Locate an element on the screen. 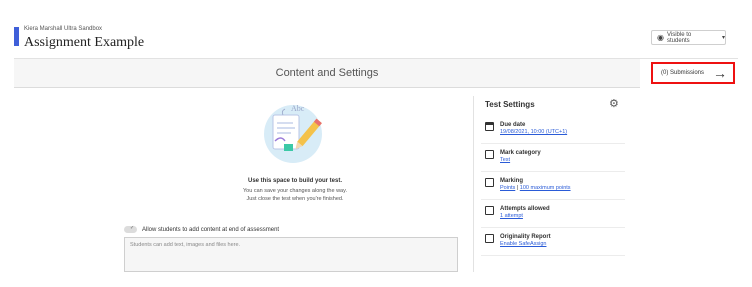 The width and height of the screenshot is (752, 287). checkbox-icon is located at coordinates (489, 210).